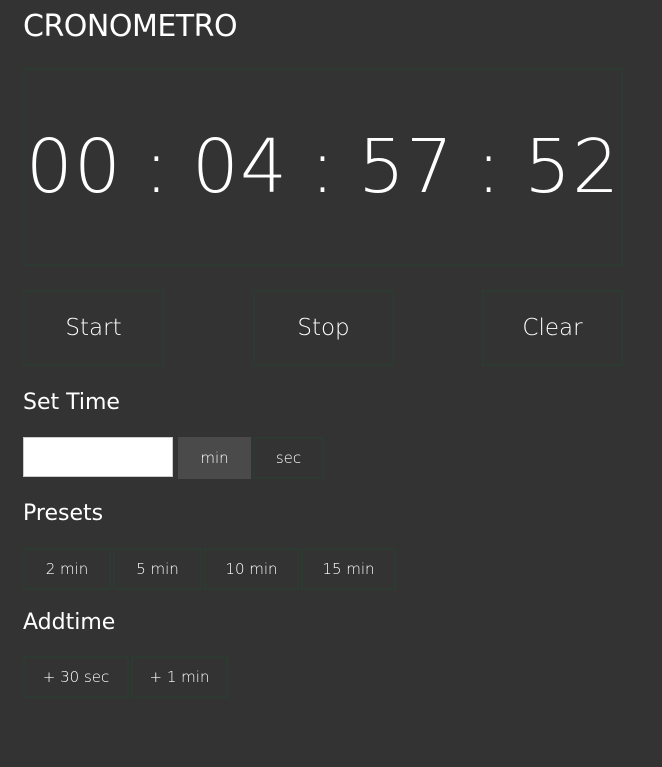 This screenshot has width=662, height=767. What do you see at coordinates (98, 457) in the screenshot?
I see `set-time-input` at bounding box center [98, 457].